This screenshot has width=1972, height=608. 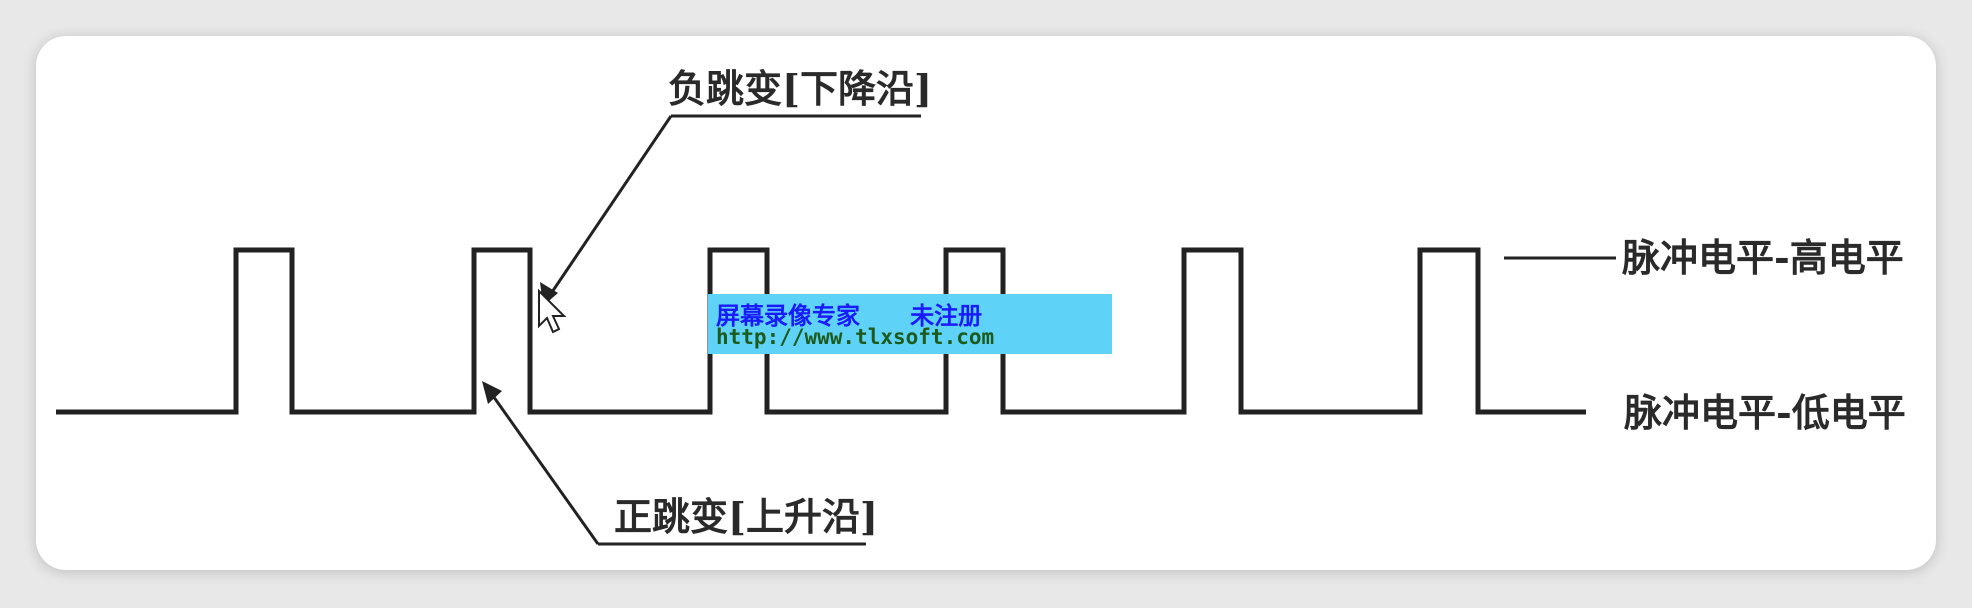 I want to click on rising-edge-label: 正跳变[上升沿], so click(x=746, y=516).